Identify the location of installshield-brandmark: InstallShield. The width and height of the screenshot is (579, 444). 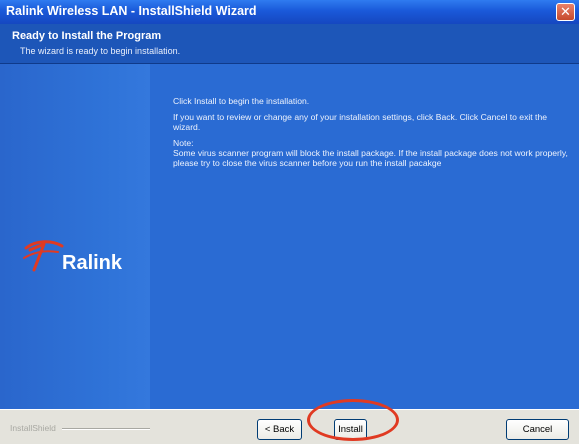
(33, 428).